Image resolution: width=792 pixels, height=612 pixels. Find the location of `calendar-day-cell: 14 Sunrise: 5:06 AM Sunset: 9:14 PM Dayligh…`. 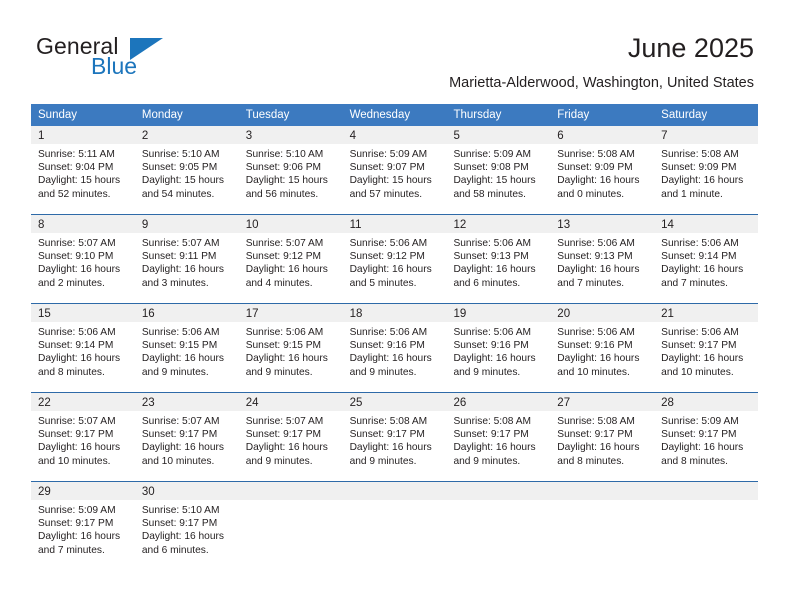

calendar-day-cell: 14 Sunrise: 5:06 AM Sunset: 9:14 PM Dayligh… is located at coordinates (706, 259).